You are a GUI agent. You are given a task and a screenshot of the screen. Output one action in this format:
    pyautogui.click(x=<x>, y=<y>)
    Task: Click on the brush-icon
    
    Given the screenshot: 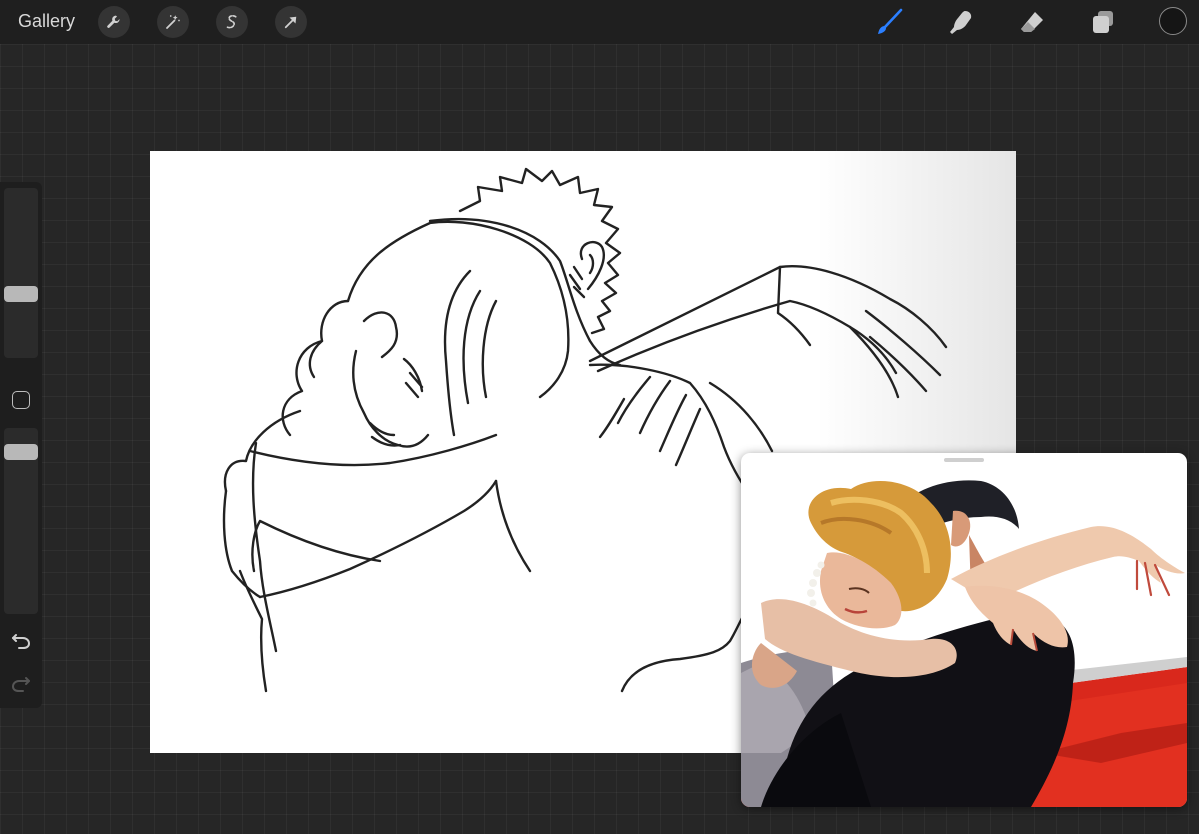 What is the action you would take?
    pyautogui.click(x=890, y=21)
    